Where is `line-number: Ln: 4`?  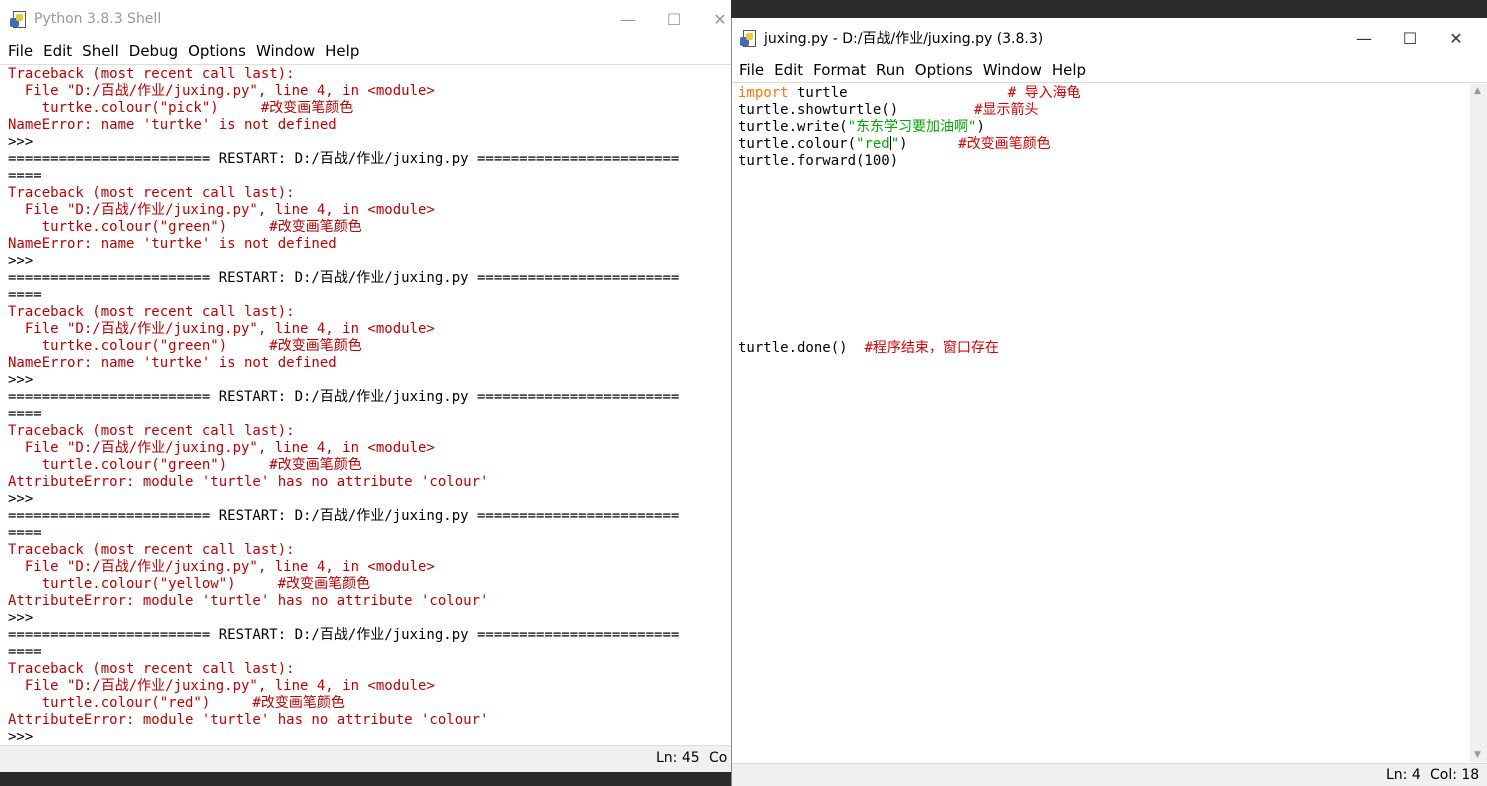 line-number: Ln: 4 is located at coordinates (1403, 775).